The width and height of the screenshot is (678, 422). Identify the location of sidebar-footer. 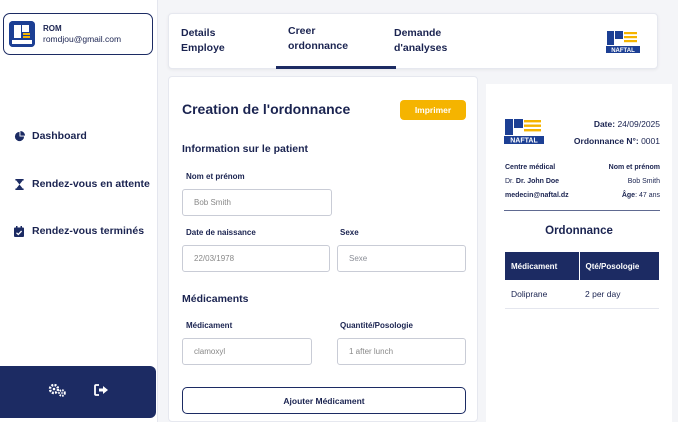
(78, 392).